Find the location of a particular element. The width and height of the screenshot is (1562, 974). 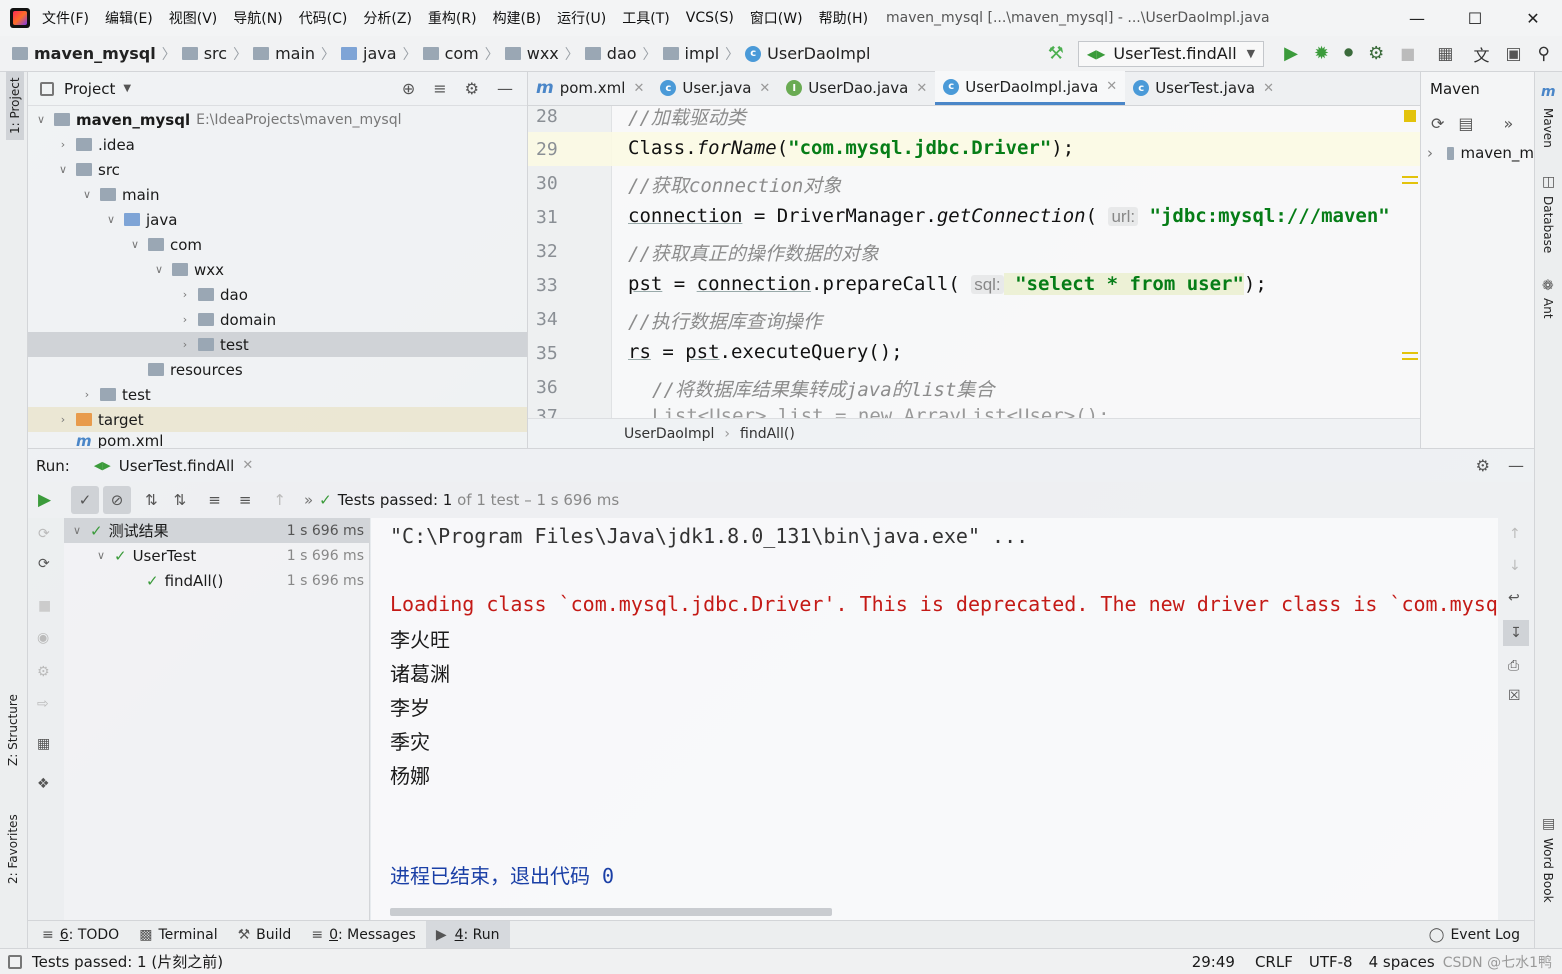

scroll-to-end-icon: ↧ is located at coordinates (1516, 633).